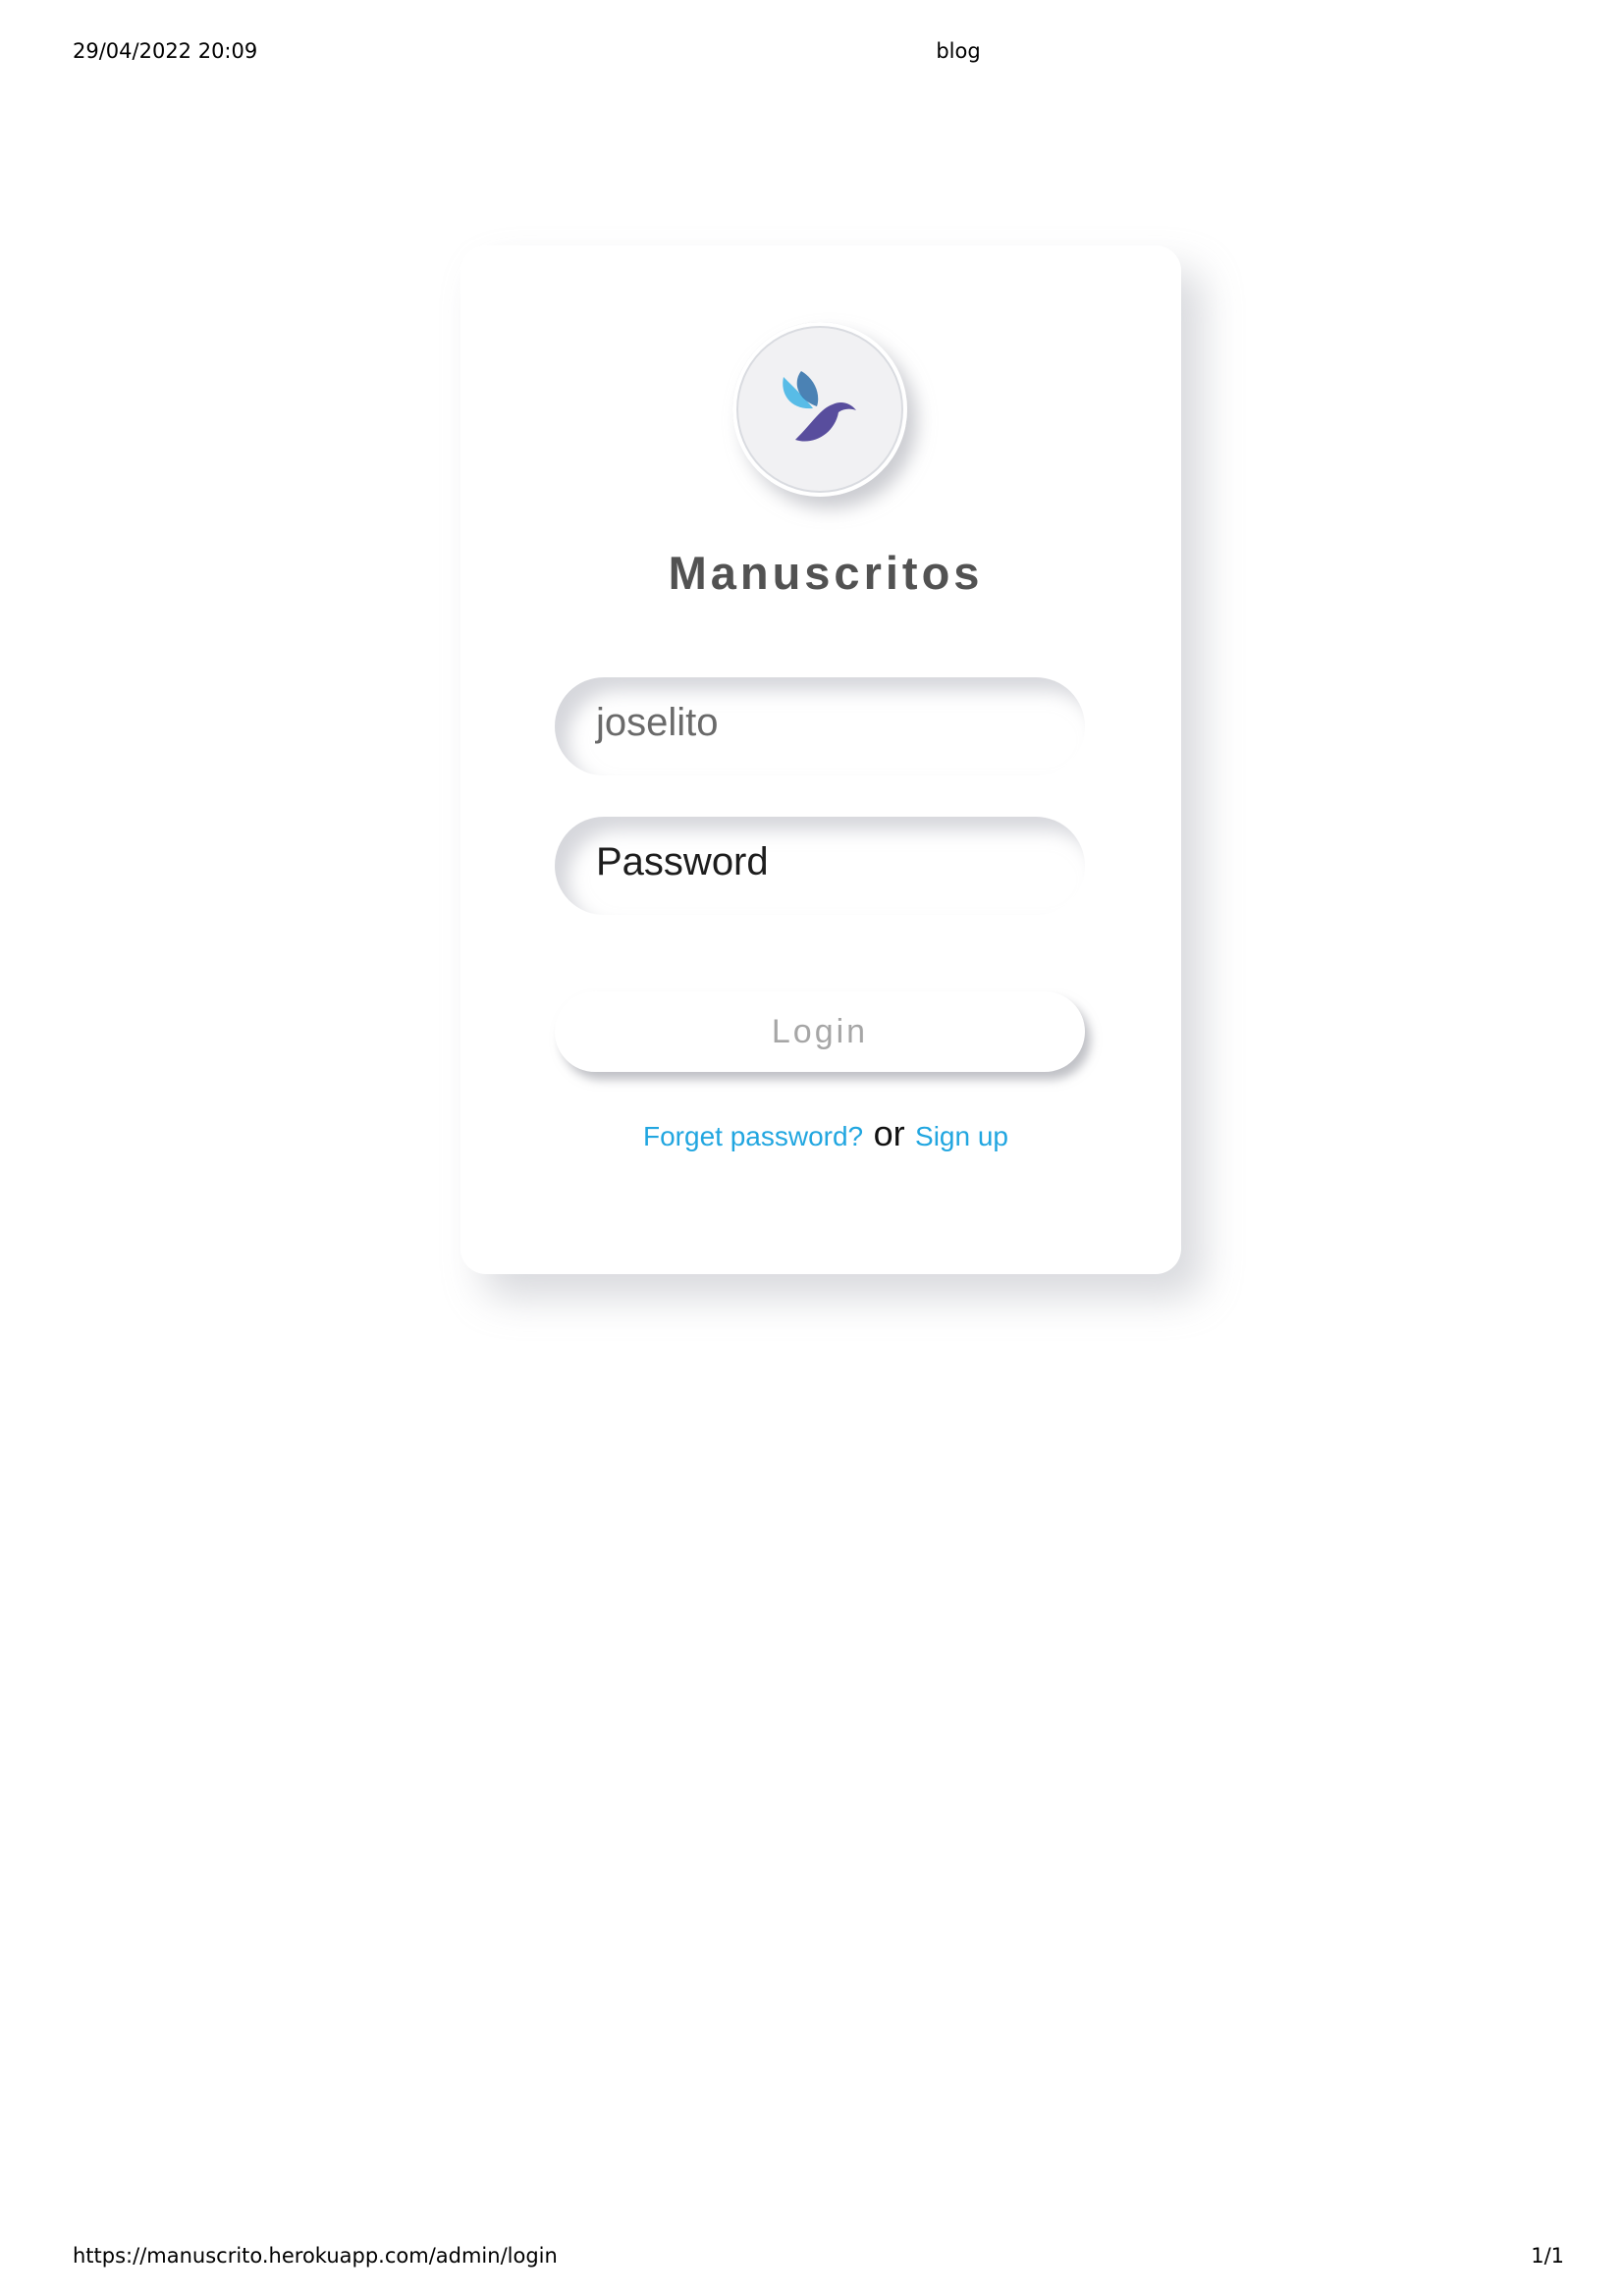 Image resolution: width=1623 pixels, height=2296 pixels. I want to click on forgot-password-link: Forget password?, so click(753, 1136).